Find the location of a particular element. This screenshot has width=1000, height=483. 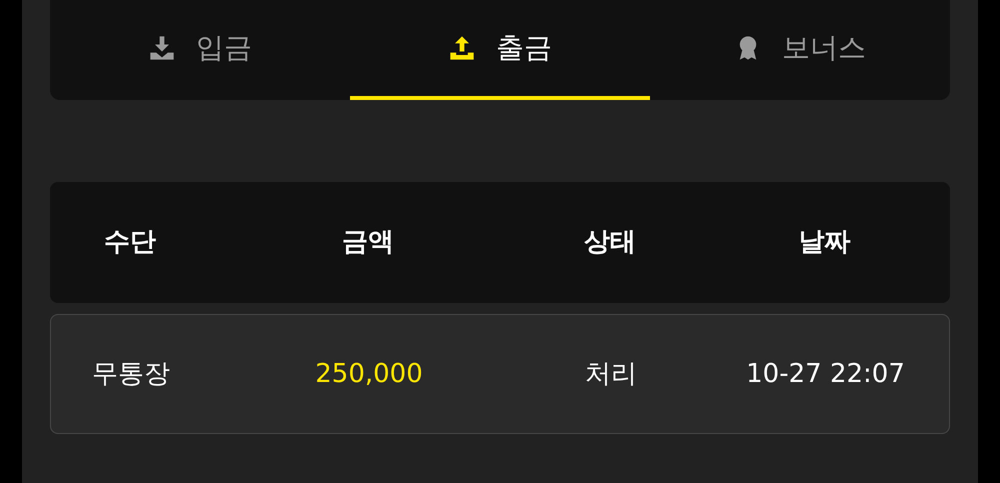

tab: 입금 is located at coordinates (200, 50).